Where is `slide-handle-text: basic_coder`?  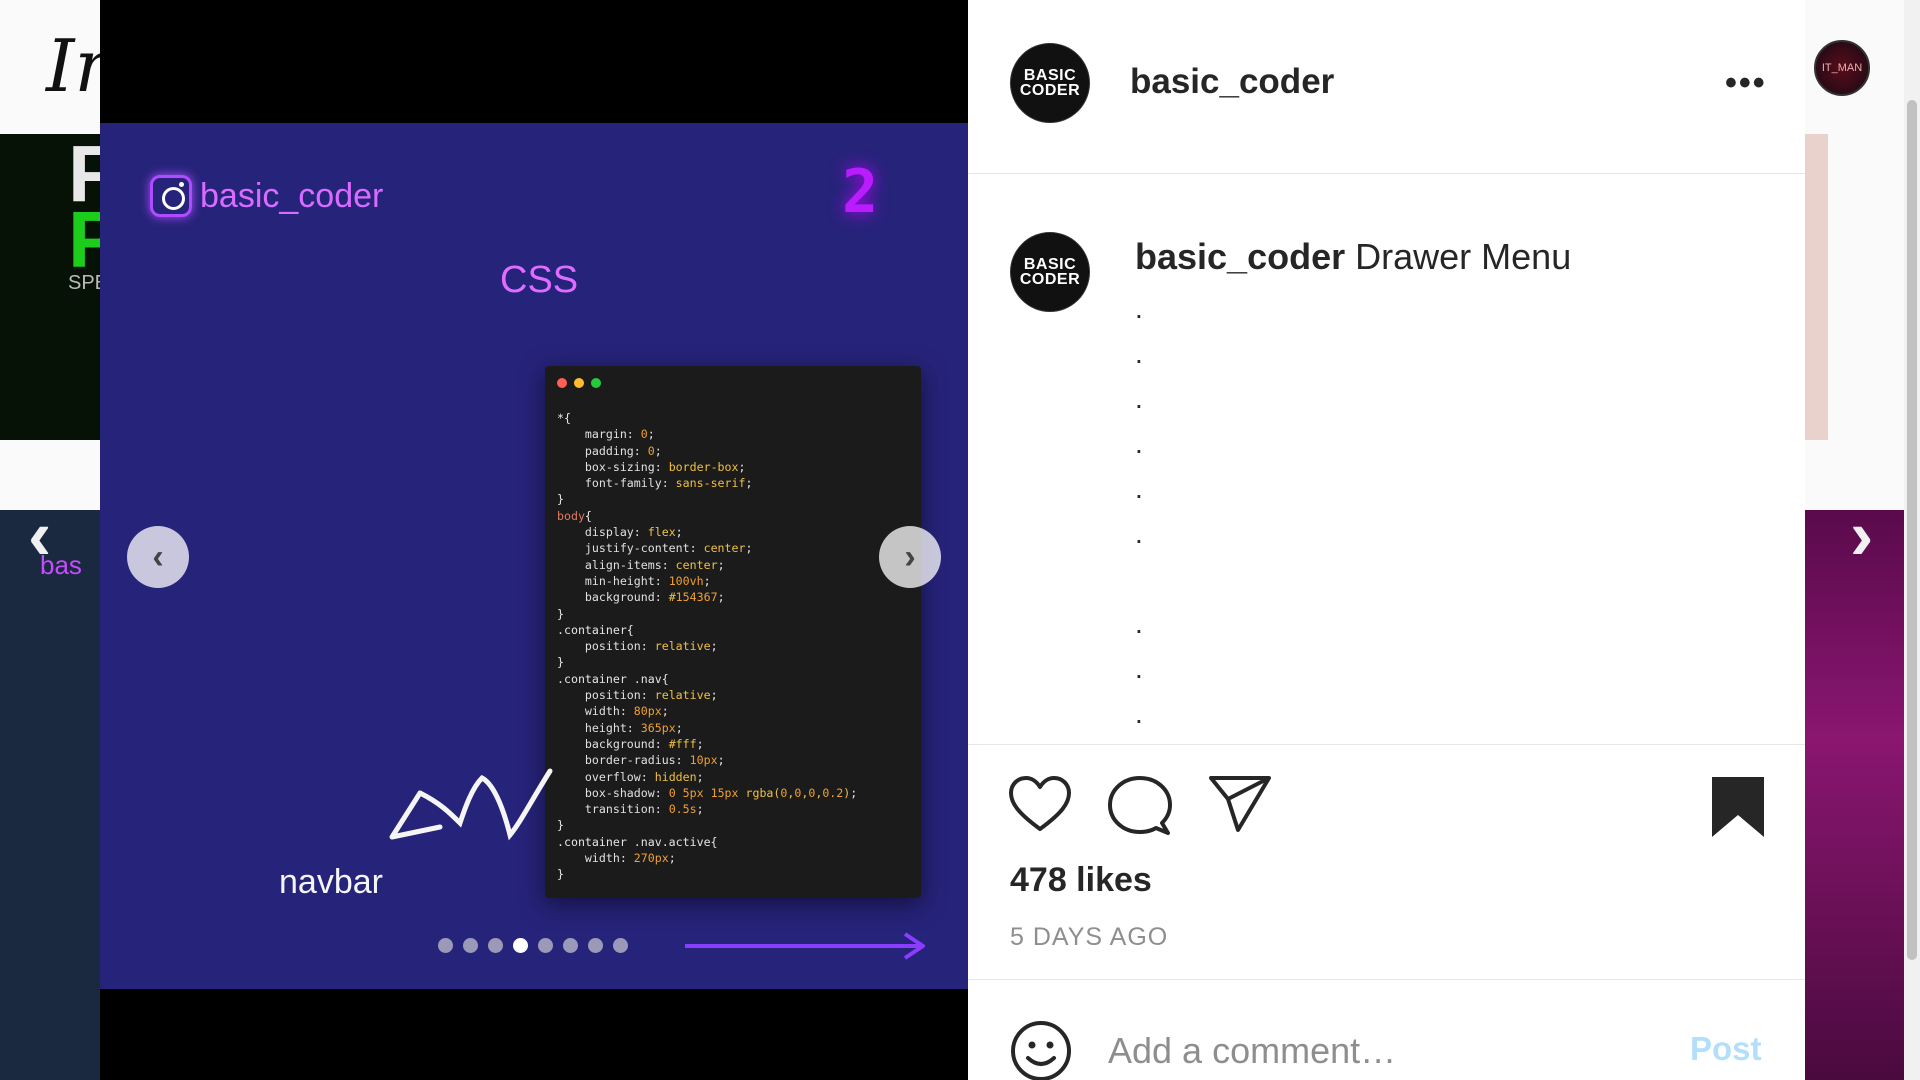
slide-handle-text: basic_coder is located at coordinates (292, 195).